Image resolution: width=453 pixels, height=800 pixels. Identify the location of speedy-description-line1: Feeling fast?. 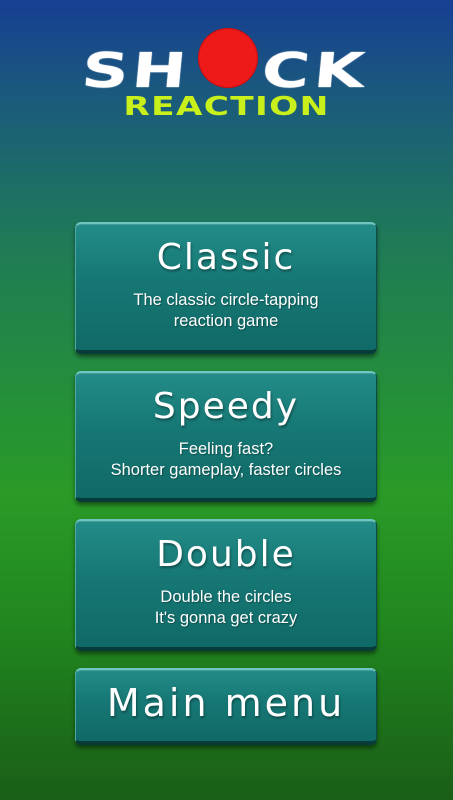
(226, 449).